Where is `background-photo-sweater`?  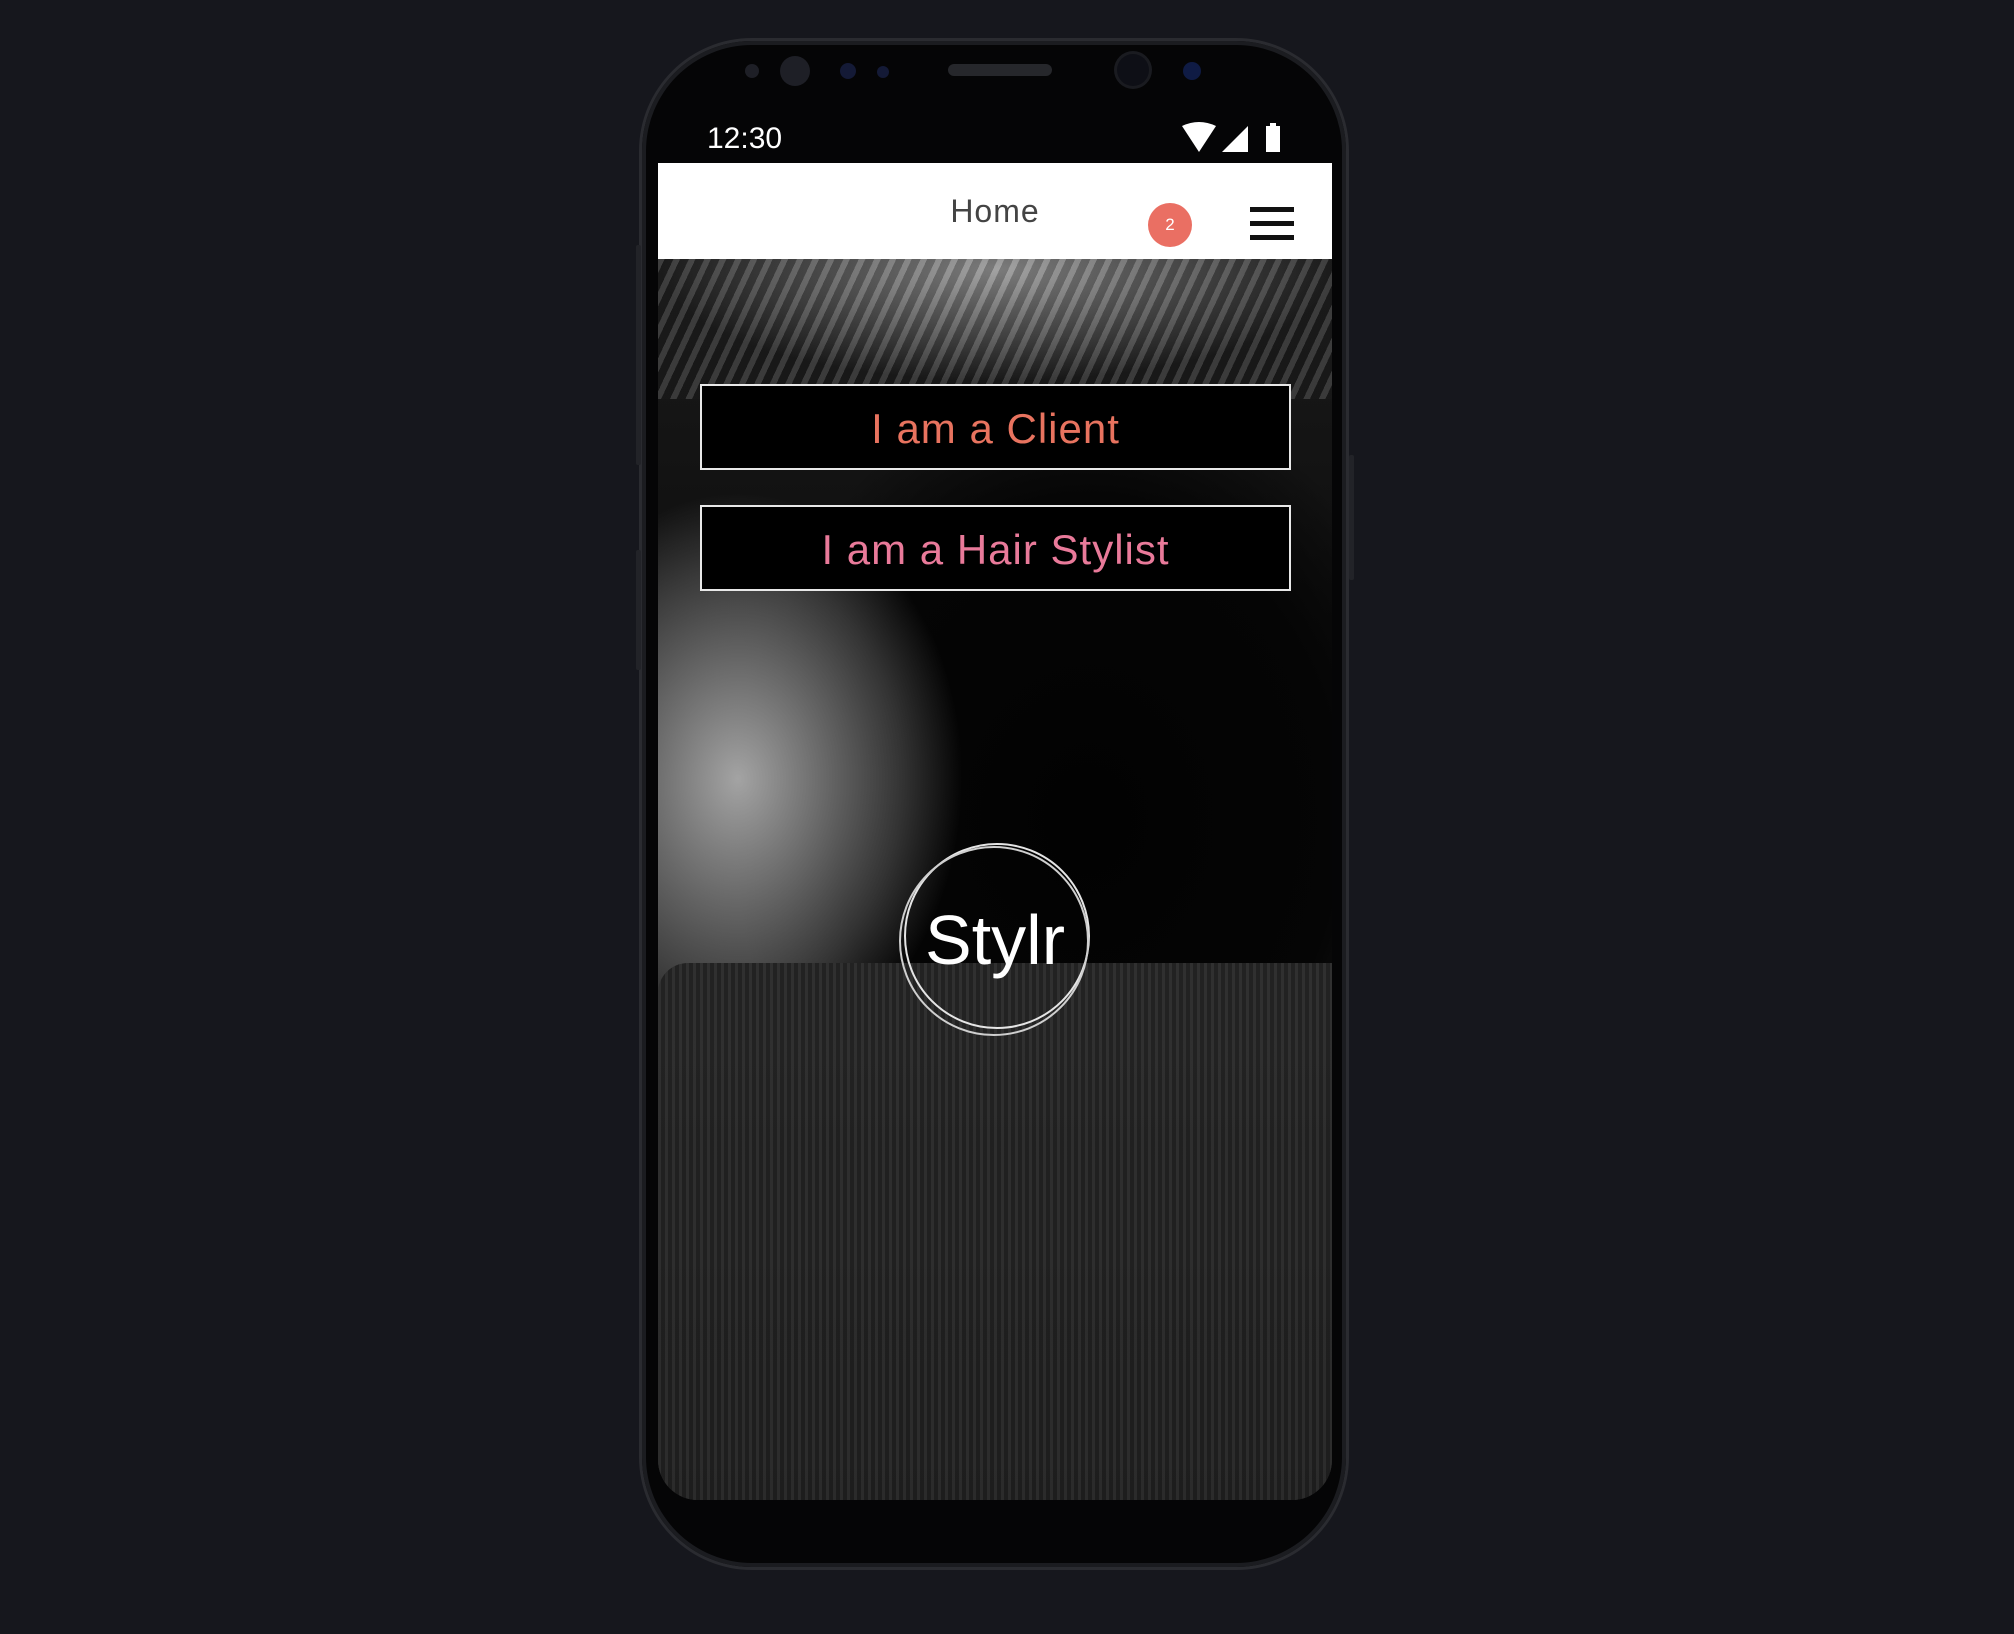 background-photo-sweater is located at coordinates (995, 1231).